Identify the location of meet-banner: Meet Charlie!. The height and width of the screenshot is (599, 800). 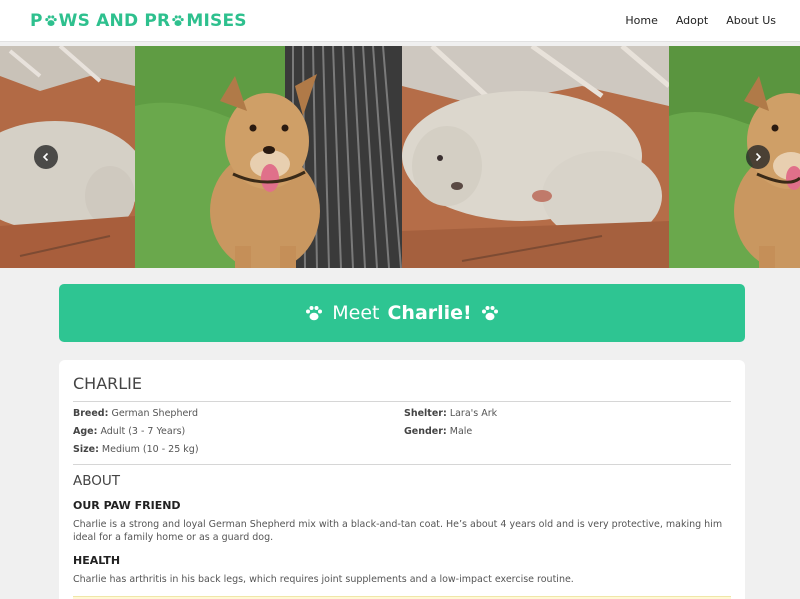
(402, 313).